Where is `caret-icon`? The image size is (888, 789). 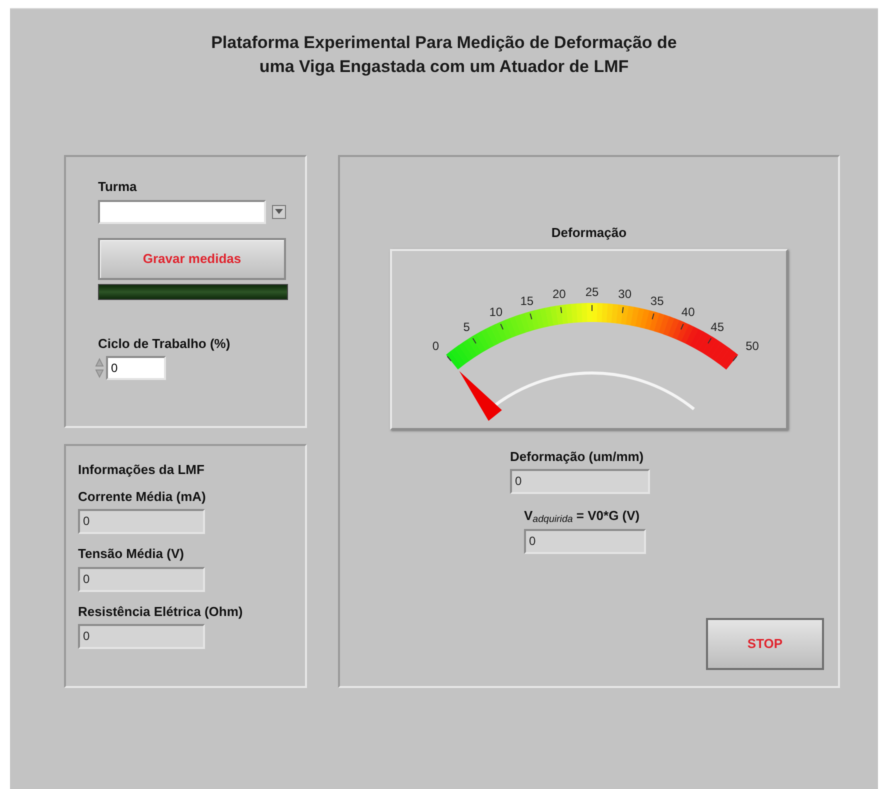
caret-icon is located at coordinates (279, 211).